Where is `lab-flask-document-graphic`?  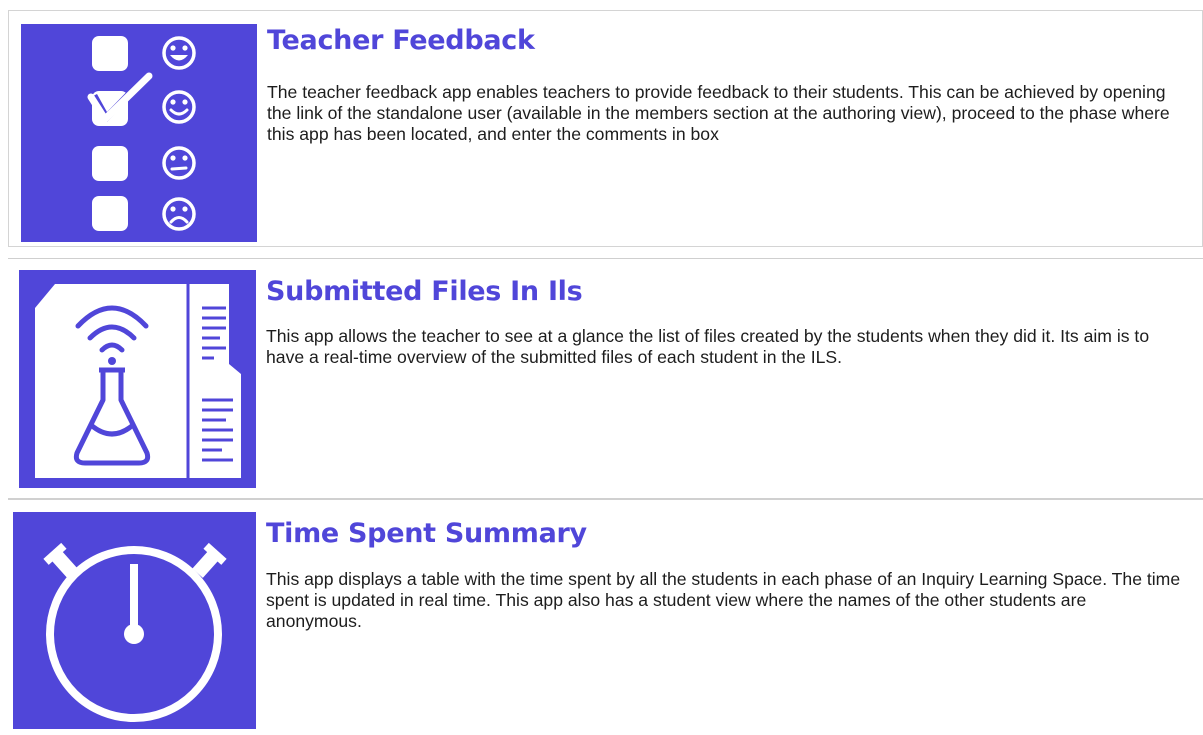
lab-flask-document-graphic is located at coordinates (138, 381).